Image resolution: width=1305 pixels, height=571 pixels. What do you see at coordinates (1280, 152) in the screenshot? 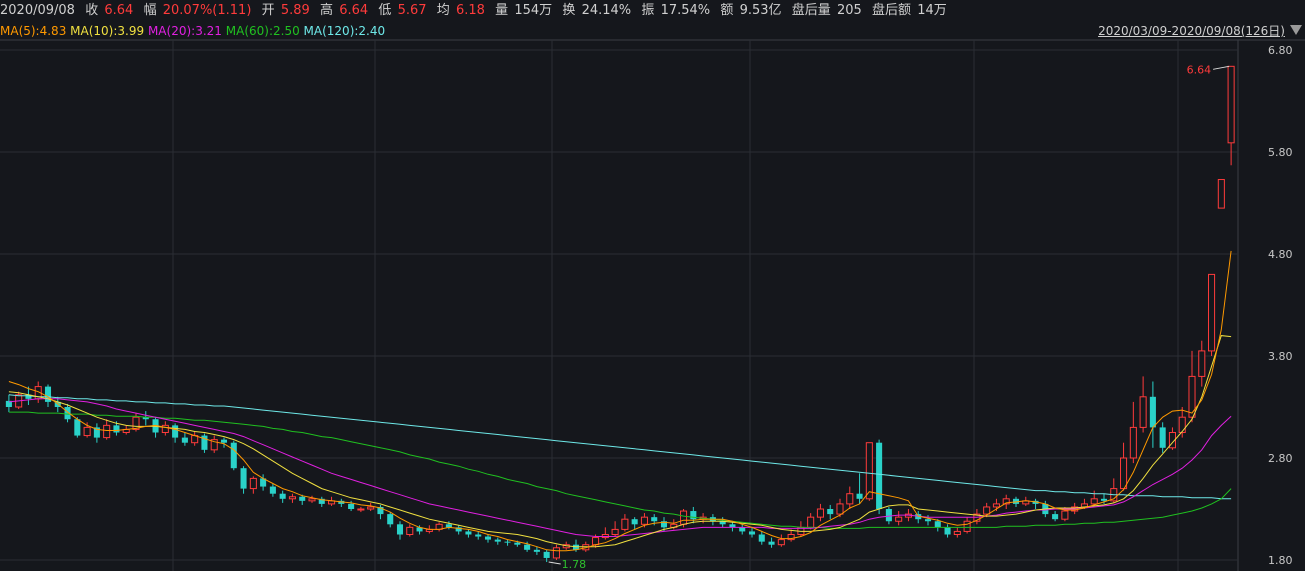
I see `y-tick-label: 5.80` at bounding box center [1280, 152].